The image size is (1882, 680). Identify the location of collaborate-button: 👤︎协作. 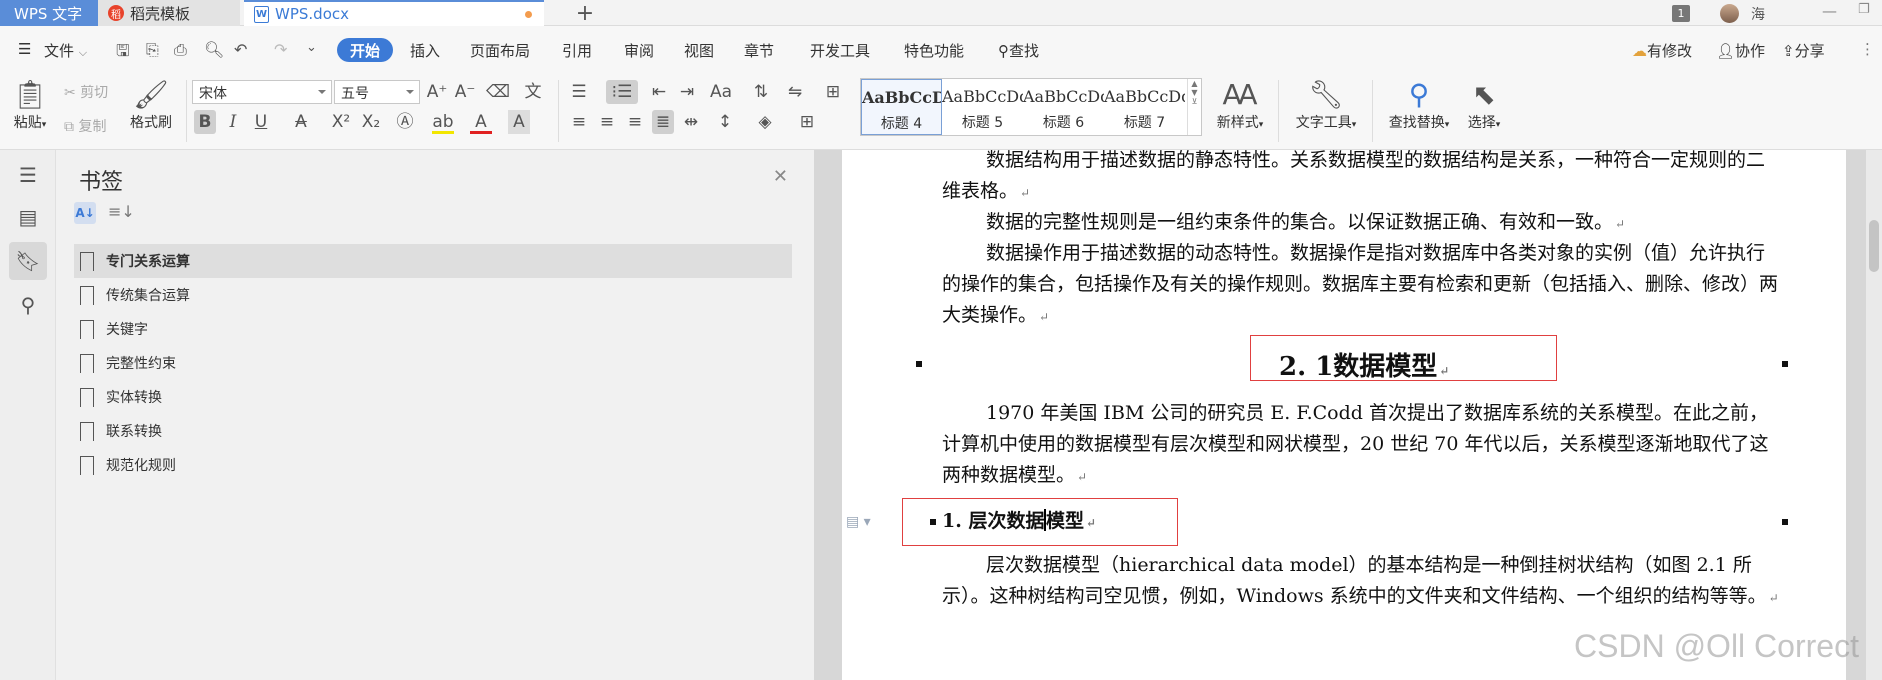
(1740, 50).